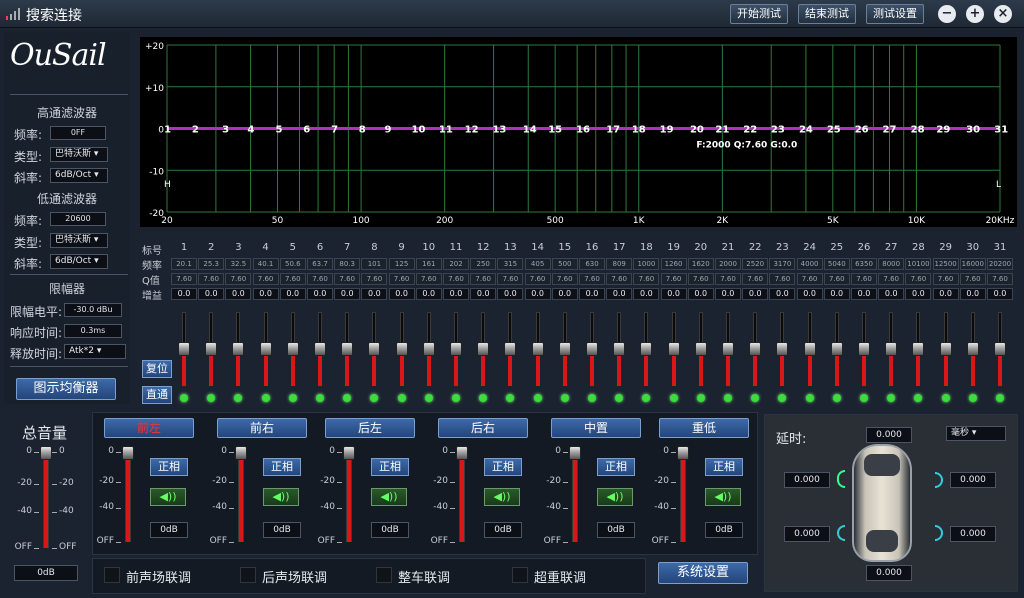 This screenshot has height=598, width=1024. Describe the element at coordinates (456, 264) in the screenshot. I see `band-frequency: 202` at that location.